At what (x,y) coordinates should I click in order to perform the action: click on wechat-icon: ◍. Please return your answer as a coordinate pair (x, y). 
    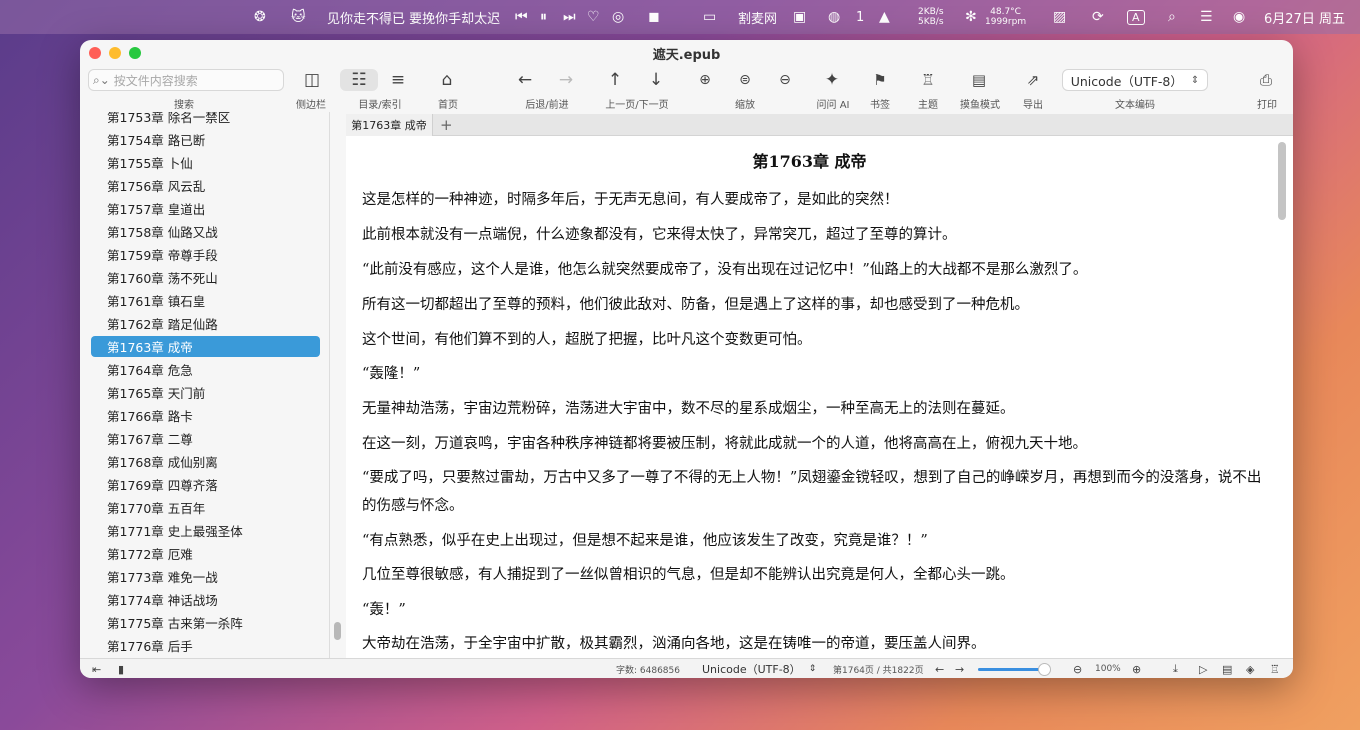
    Looking at the image, I should click on (834, 17).